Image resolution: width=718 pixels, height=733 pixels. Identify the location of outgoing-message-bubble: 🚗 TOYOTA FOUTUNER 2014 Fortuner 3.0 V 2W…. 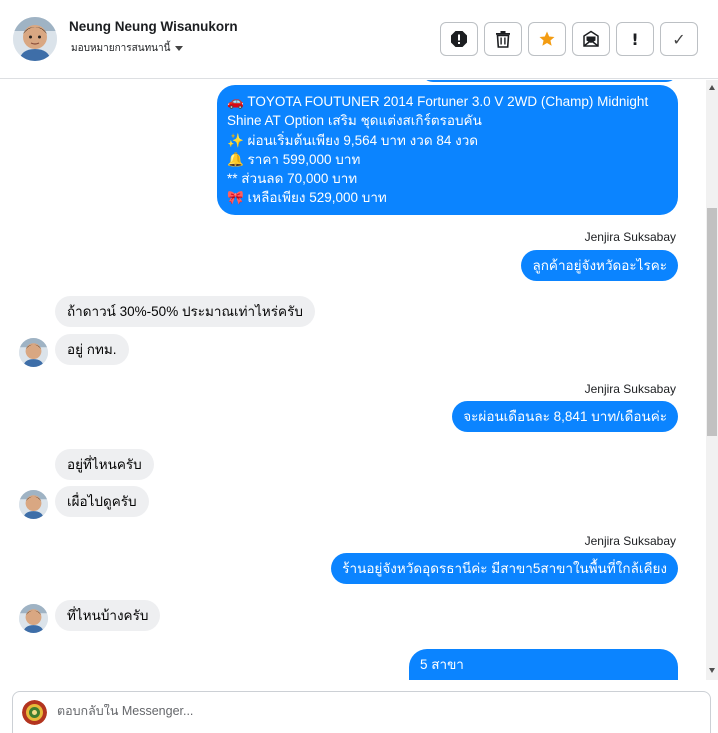
(447, 150).